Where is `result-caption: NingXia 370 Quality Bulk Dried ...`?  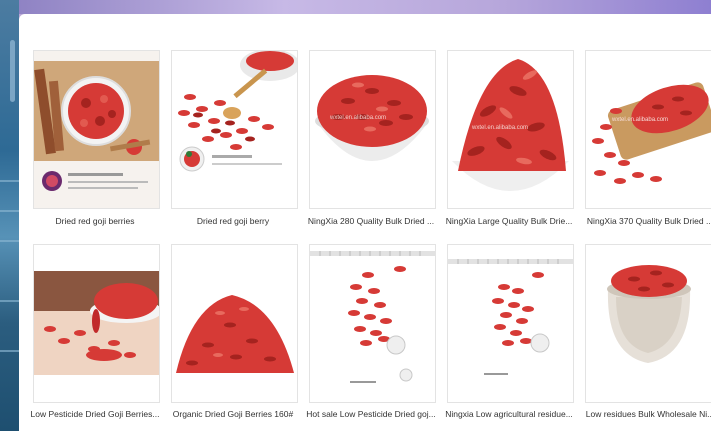 result-caption: NingXia 370 Quality Bulk Dried ... is located at coordinates (646, 221).